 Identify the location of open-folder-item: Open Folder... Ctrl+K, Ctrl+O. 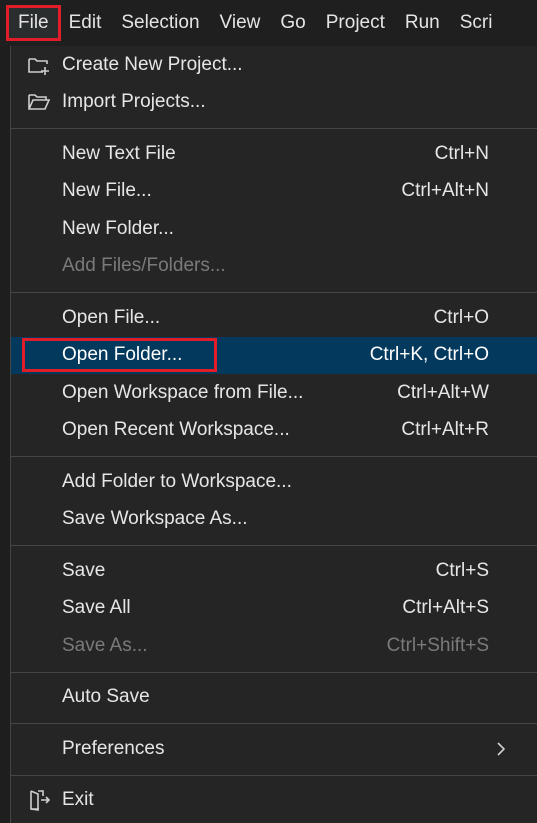
(274, 355).